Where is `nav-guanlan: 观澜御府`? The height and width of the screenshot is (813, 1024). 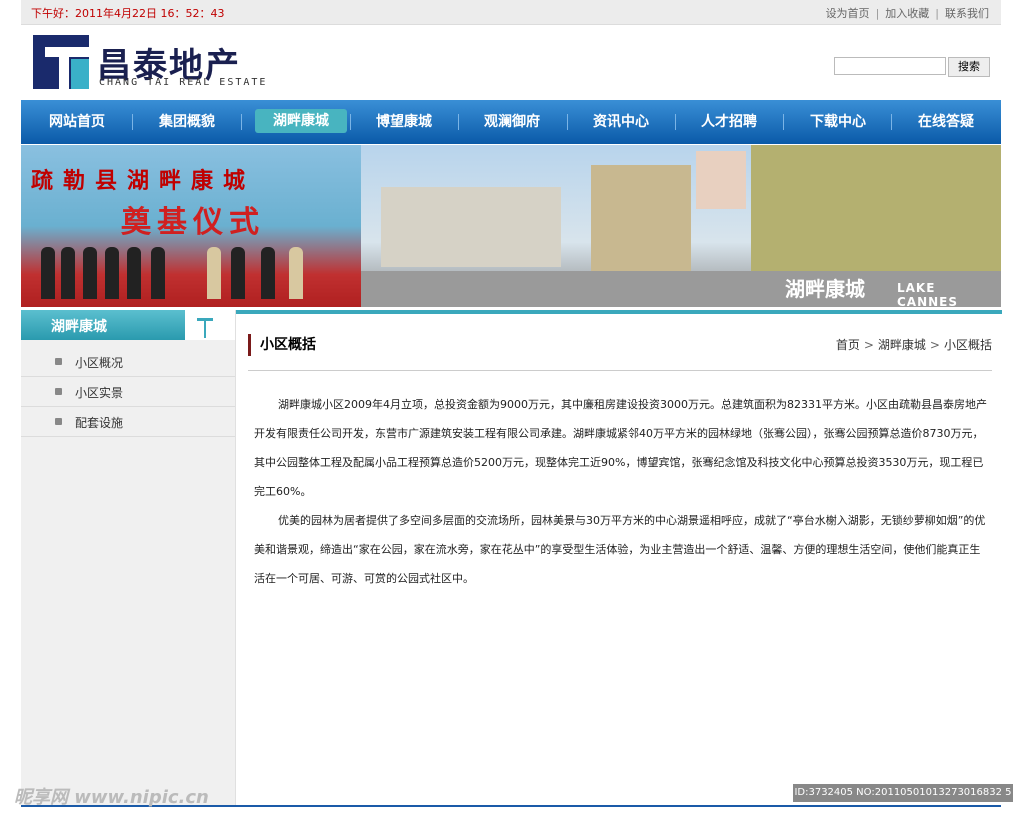
nav-guanlan: 观澜御府 is located at coordinates (512, 122).